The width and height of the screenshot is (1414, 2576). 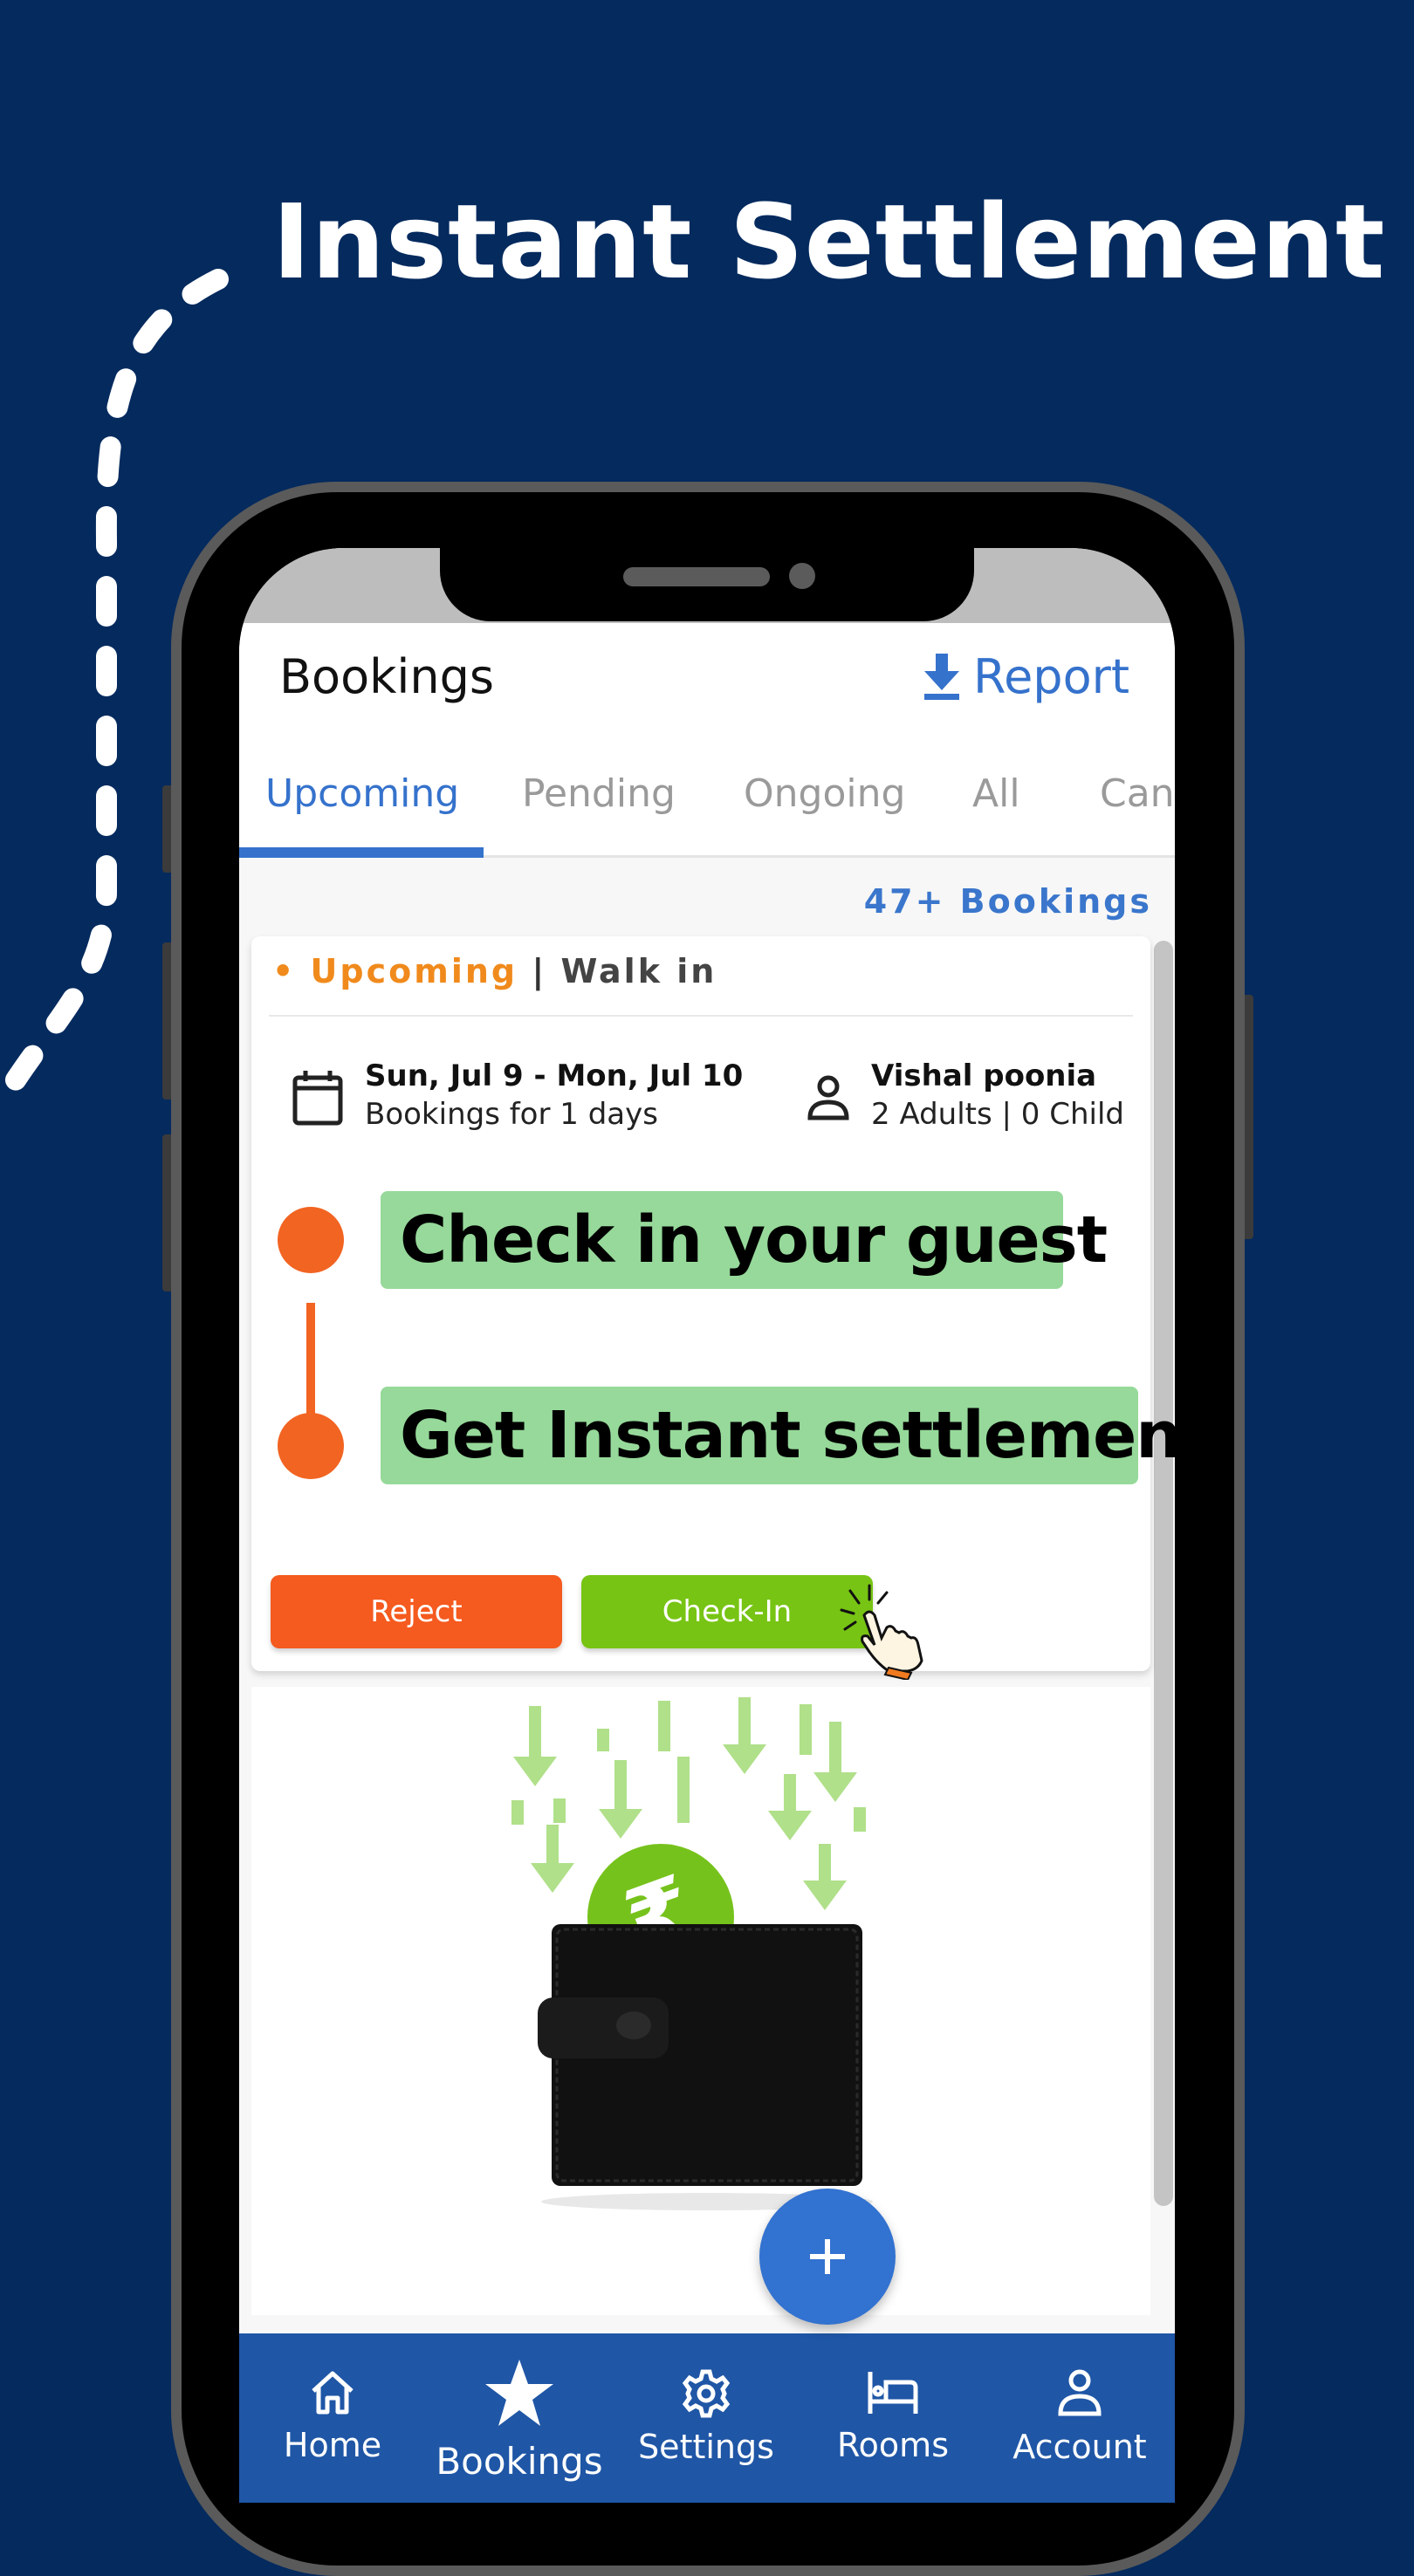 I want to click on tab-upcoming: Upcoming, so click(x=362, y=794).